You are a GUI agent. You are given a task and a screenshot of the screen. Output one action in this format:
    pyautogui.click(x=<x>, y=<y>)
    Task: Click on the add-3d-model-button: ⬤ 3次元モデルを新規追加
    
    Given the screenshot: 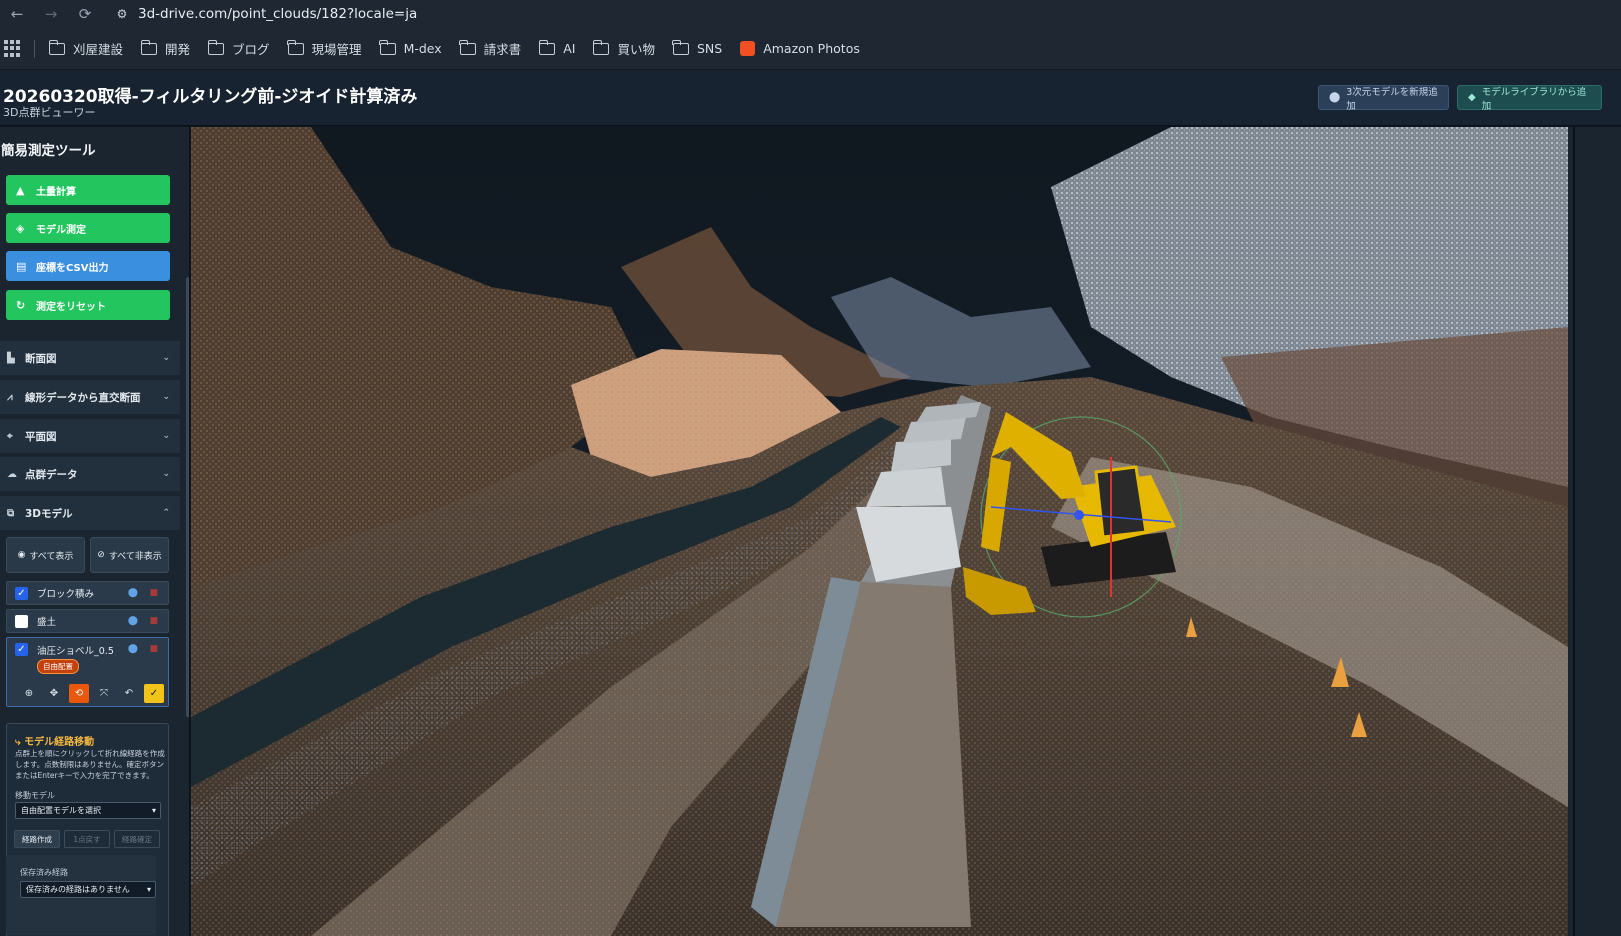 What is the action you would take?
    pyautogui.click(x=1383, y=98)
    